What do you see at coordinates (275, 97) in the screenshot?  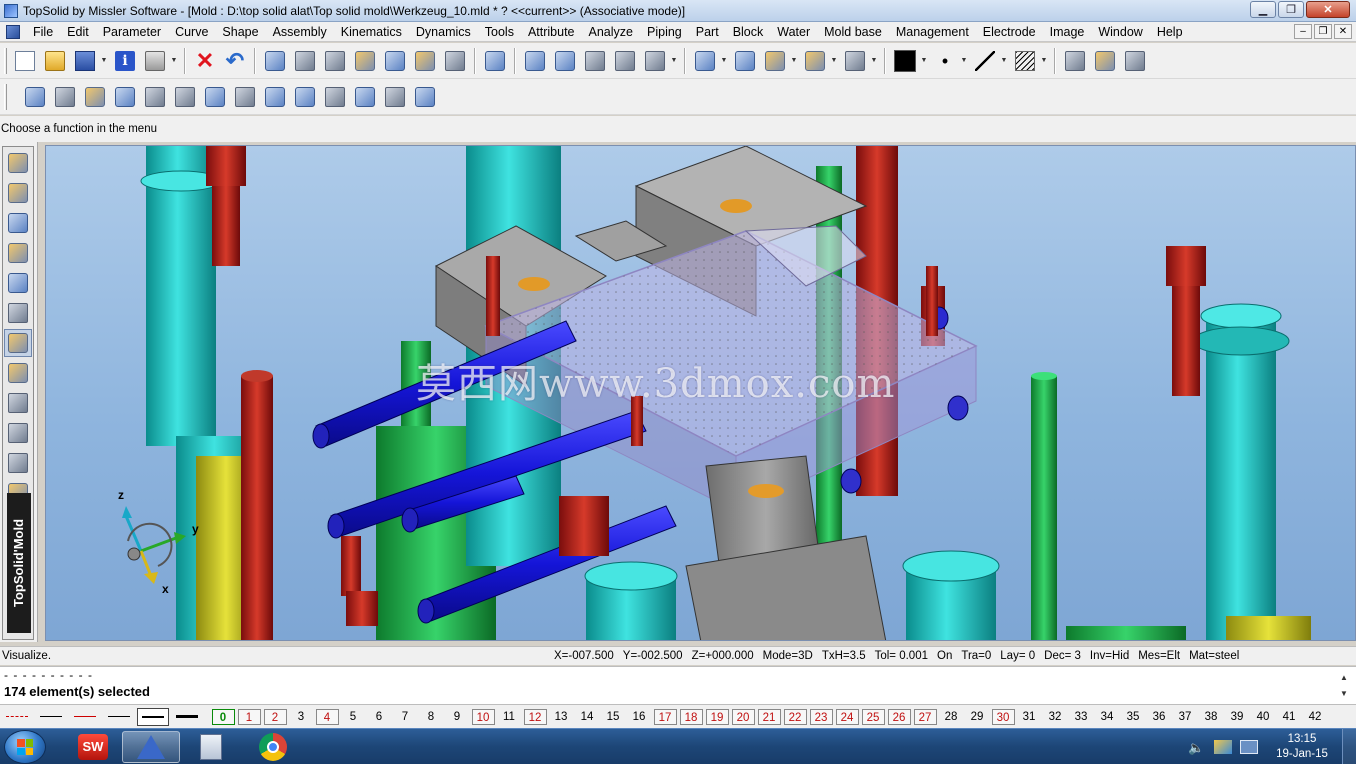 I see `core-button` at bounding box center [275, 97].